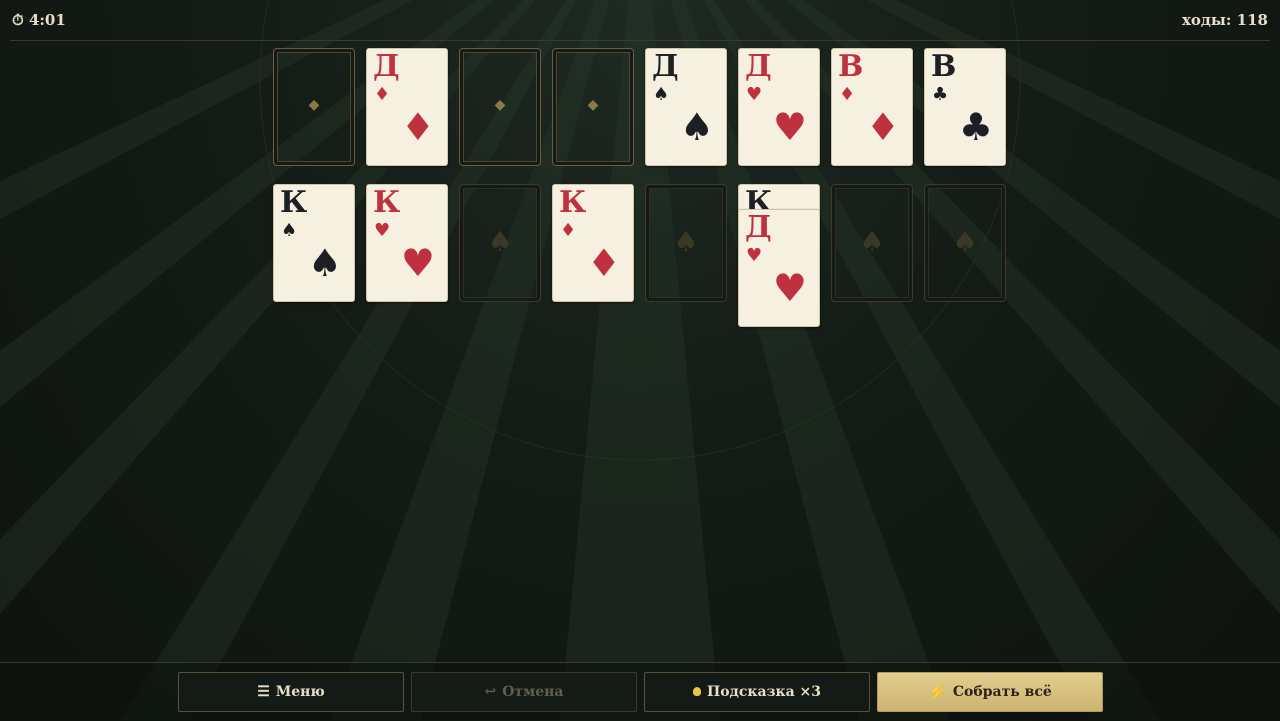 The height and width of the screenshot is (721, 1280). What do you see at coordinates (640, 20) in the screenshot?
I see `top-bar: ⏱ 4:01 ходы: 118` at bounding box center [640, 20].